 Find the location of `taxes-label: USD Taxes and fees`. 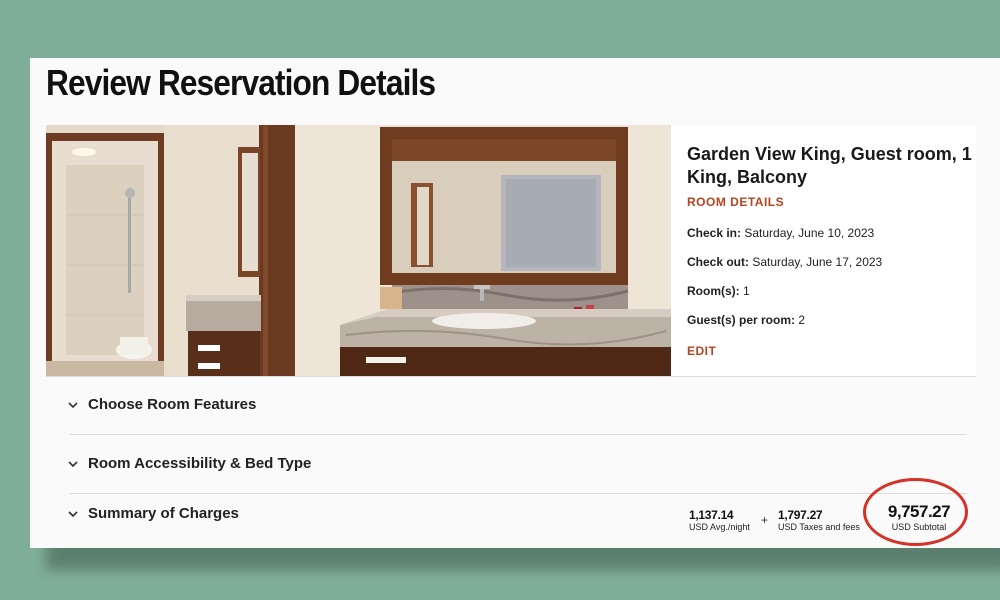

taxes-label: USD Taxes and fees is located at coordinates (819, 527).